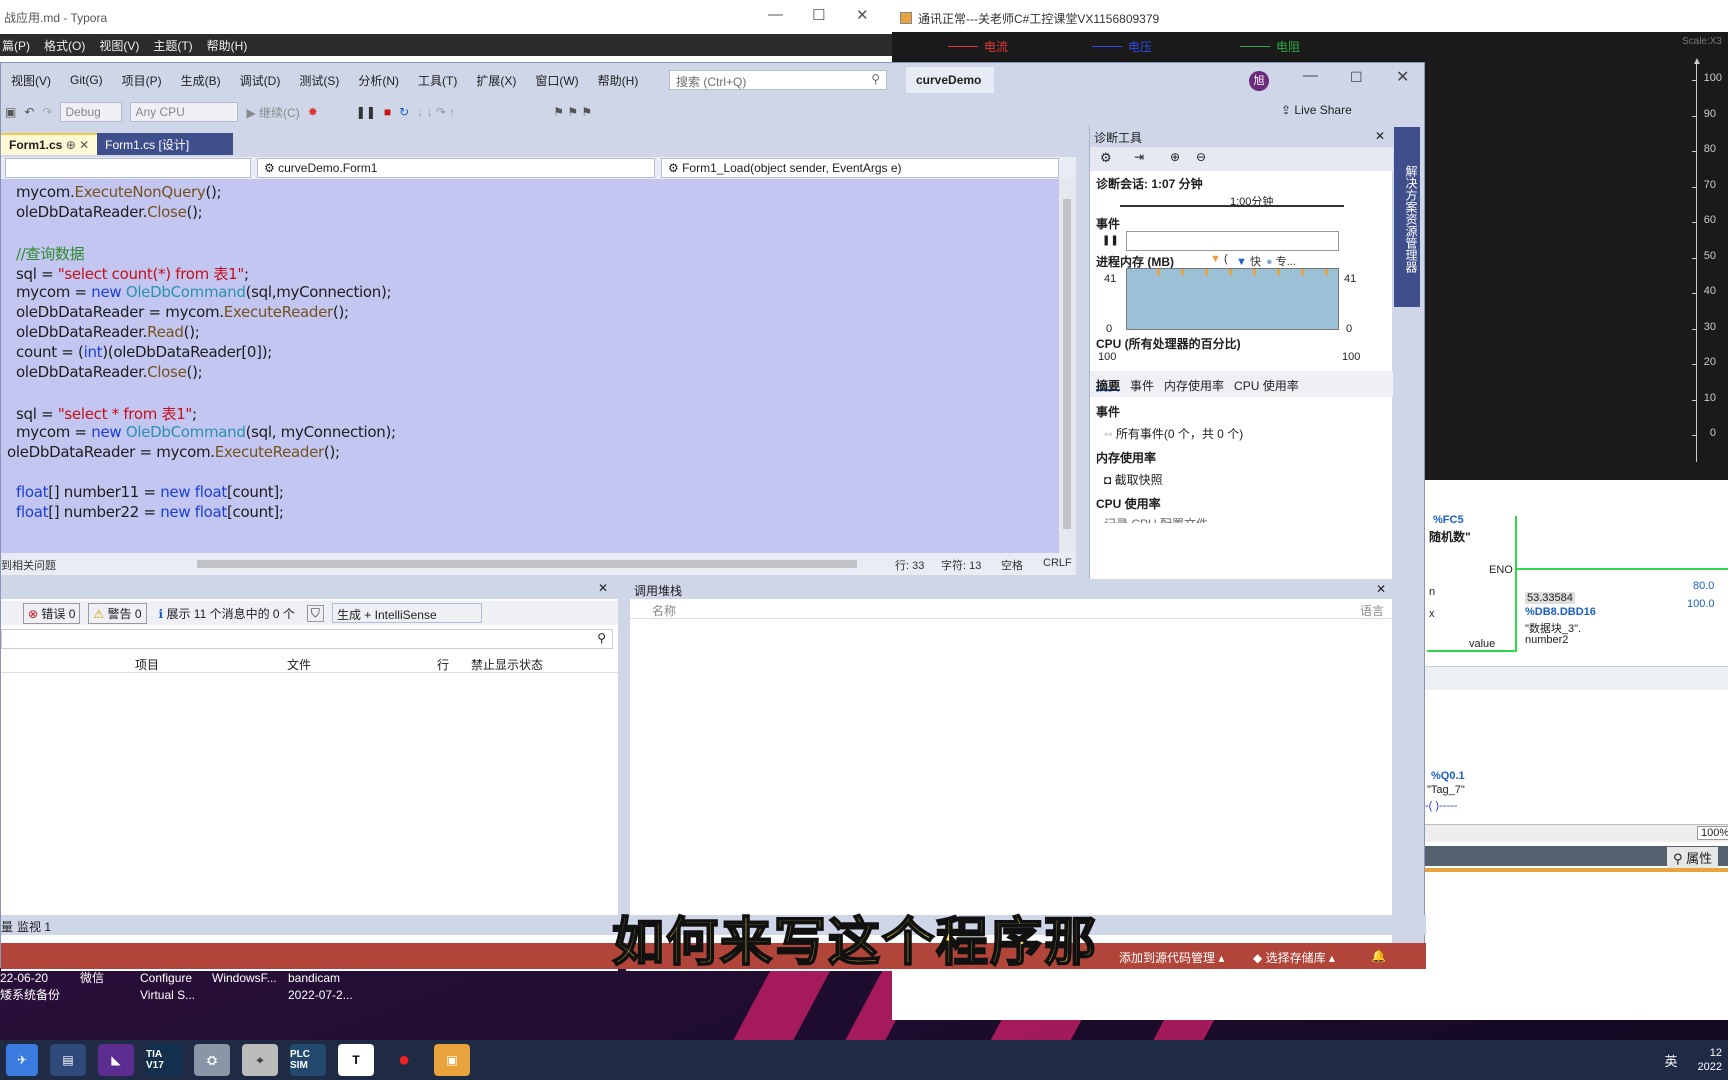 This screenshot has width=1728, height=1080. I want to click on start-icon: ✈, so click(22, 1060).